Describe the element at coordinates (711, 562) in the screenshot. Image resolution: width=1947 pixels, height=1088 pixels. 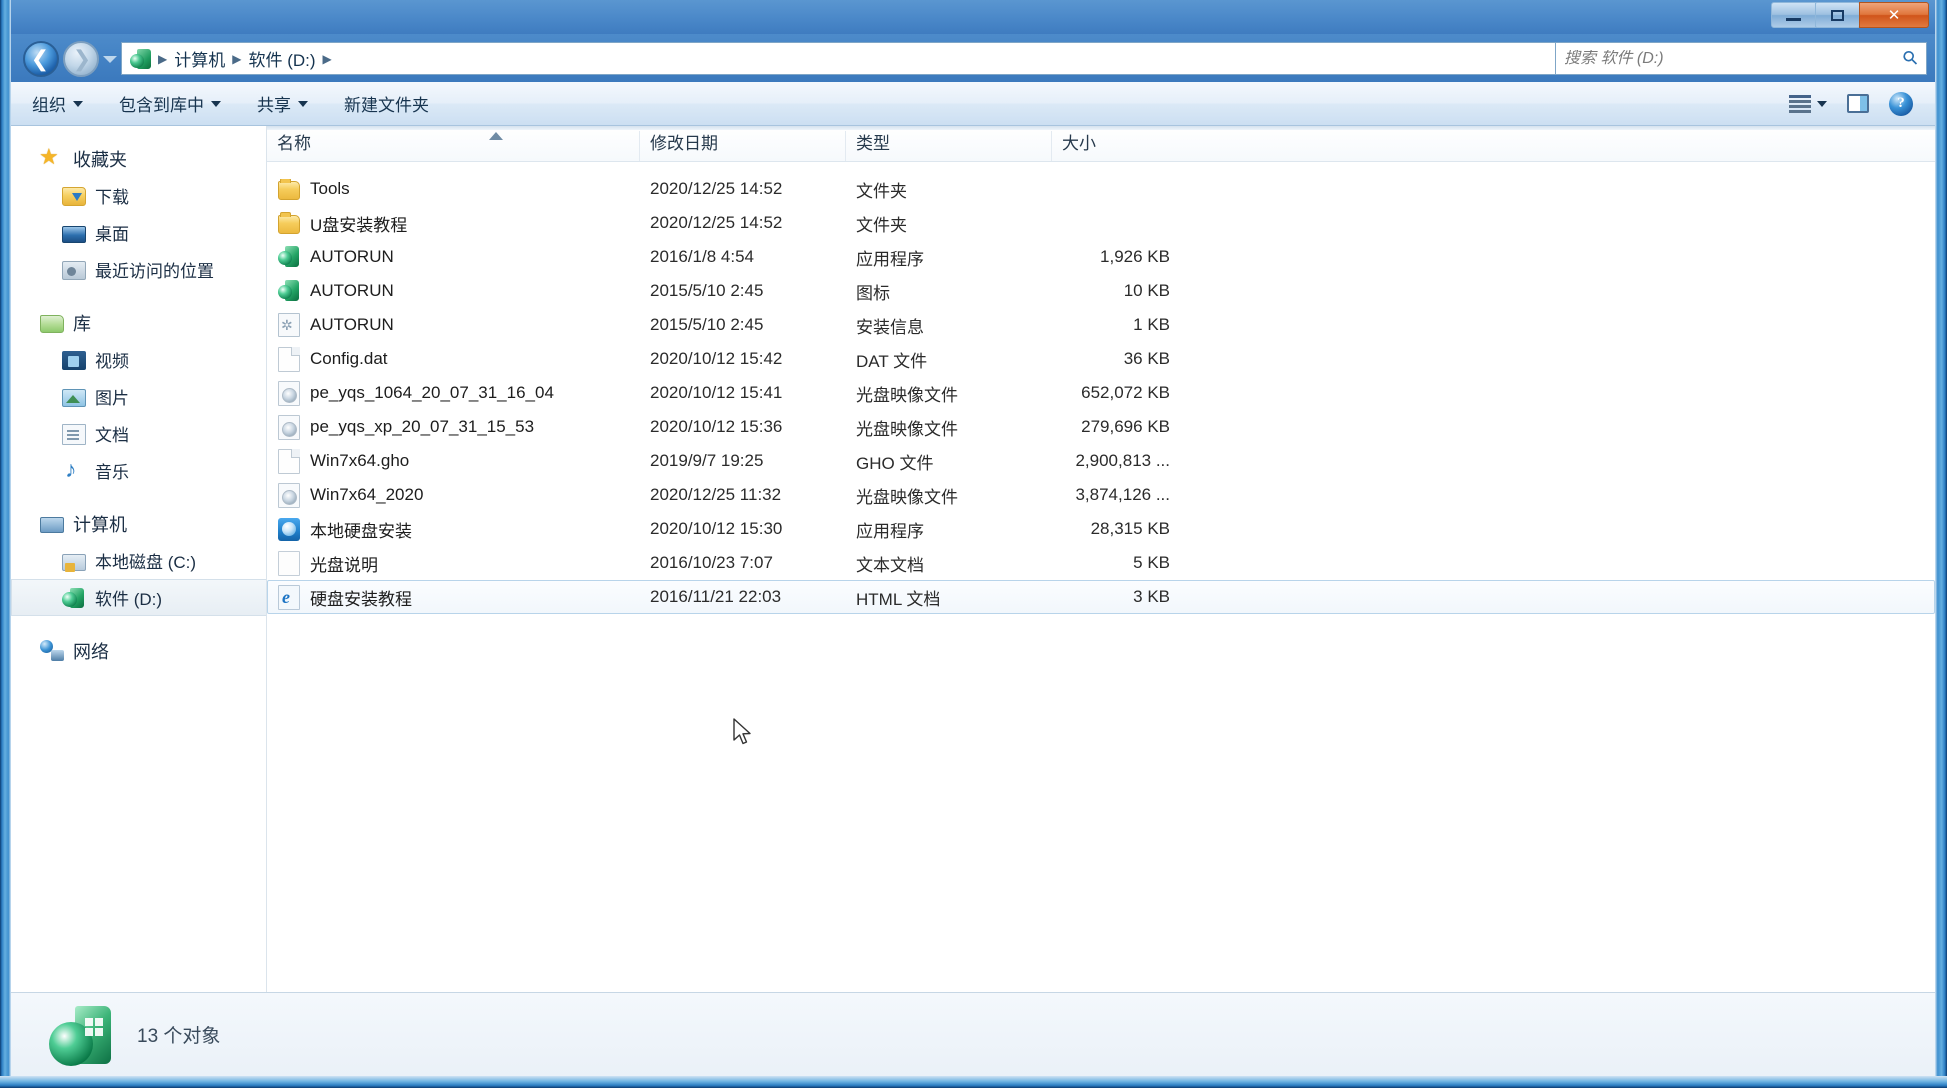
I see `cell-modified-date: 2016/10/23 7:07` at that location.